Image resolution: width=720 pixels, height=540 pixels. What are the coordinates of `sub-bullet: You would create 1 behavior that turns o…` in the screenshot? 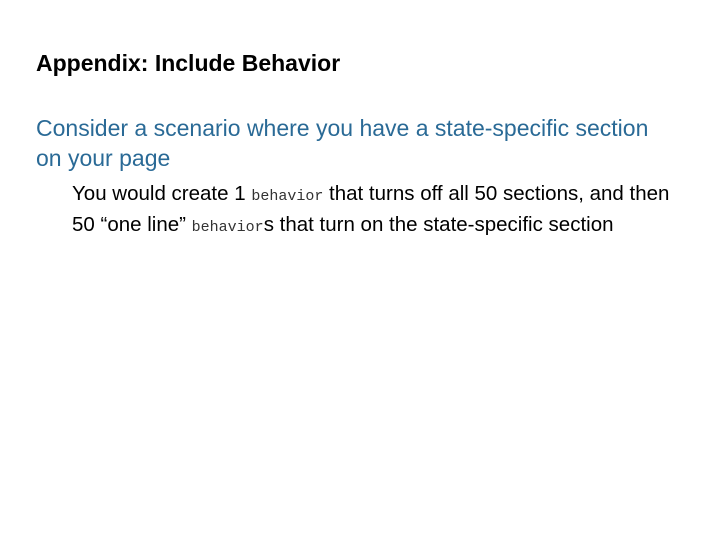 It's located at (372, 211).